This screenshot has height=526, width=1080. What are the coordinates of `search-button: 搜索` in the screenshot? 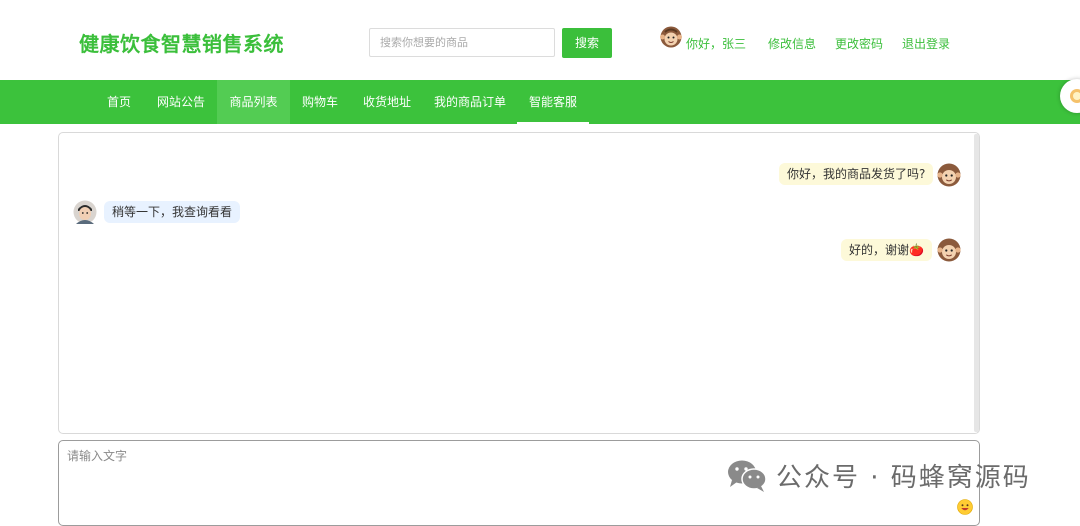 It's located at (587, 43).